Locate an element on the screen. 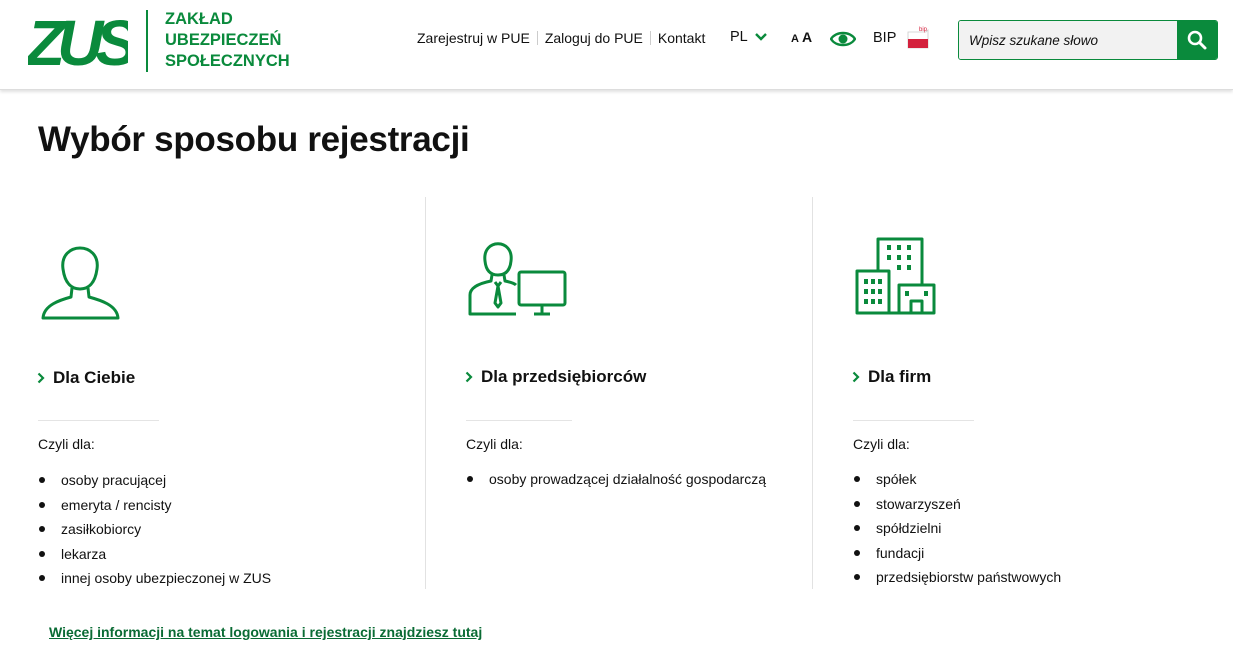  top-navigation: Zarejestruj w PUE Zaloguj do PUE Kontakt is located at coordinates (561, 38).